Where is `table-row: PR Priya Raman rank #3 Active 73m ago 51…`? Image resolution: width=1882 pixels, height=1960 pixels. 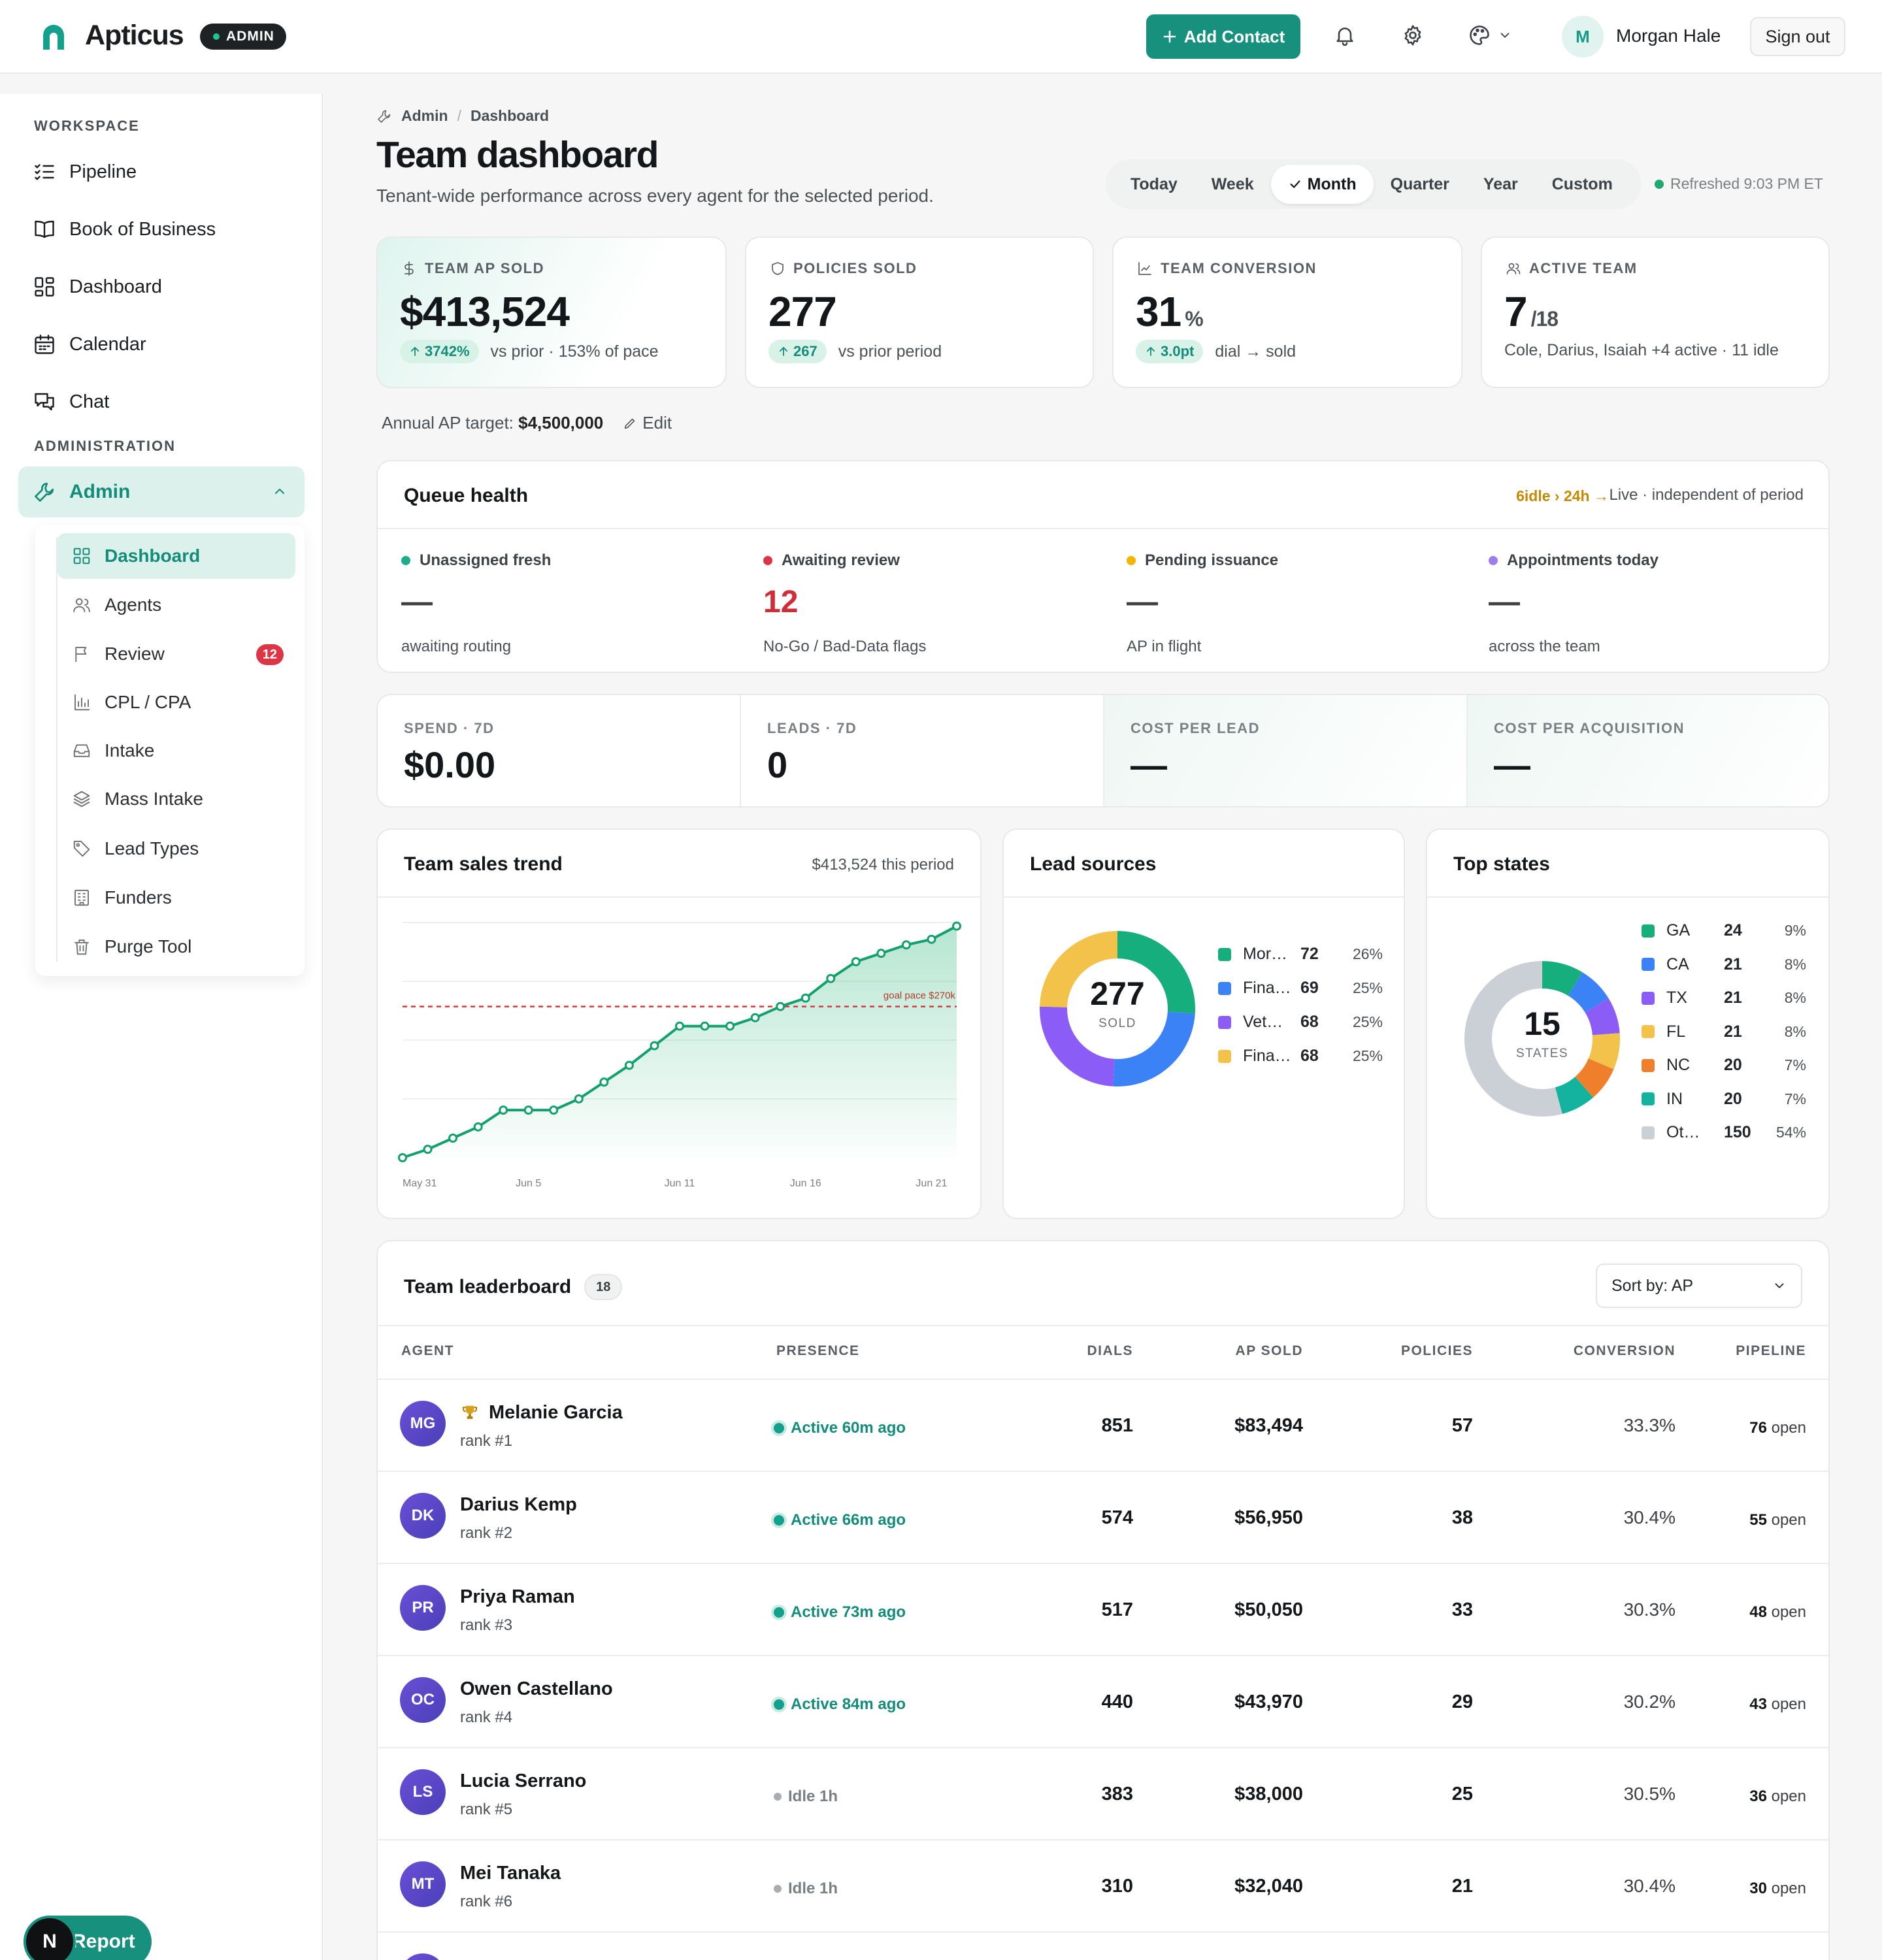 table-row: PR Priya Raman rank #3 Active 73m ago 51… is located at coordinates (1103, 1608).